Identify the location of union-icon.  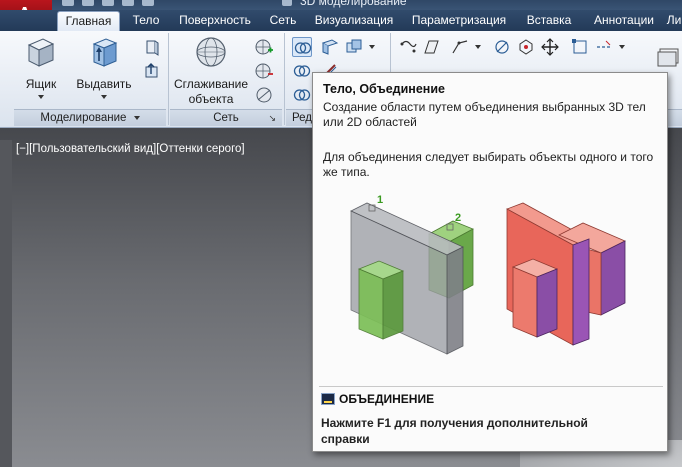
(303, 48).